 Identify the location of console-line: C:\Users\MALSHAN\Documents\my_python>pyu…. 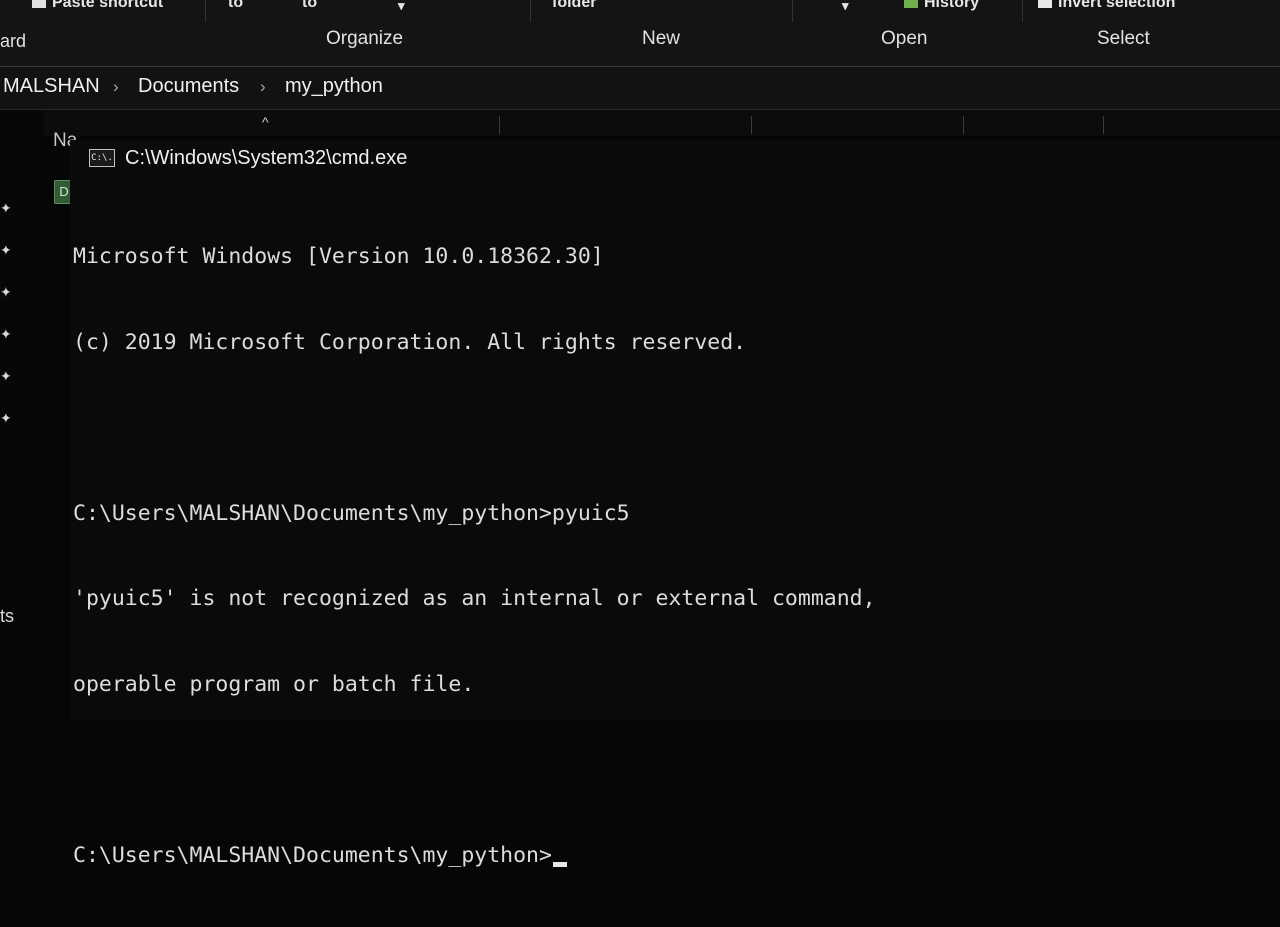
(351, 513).